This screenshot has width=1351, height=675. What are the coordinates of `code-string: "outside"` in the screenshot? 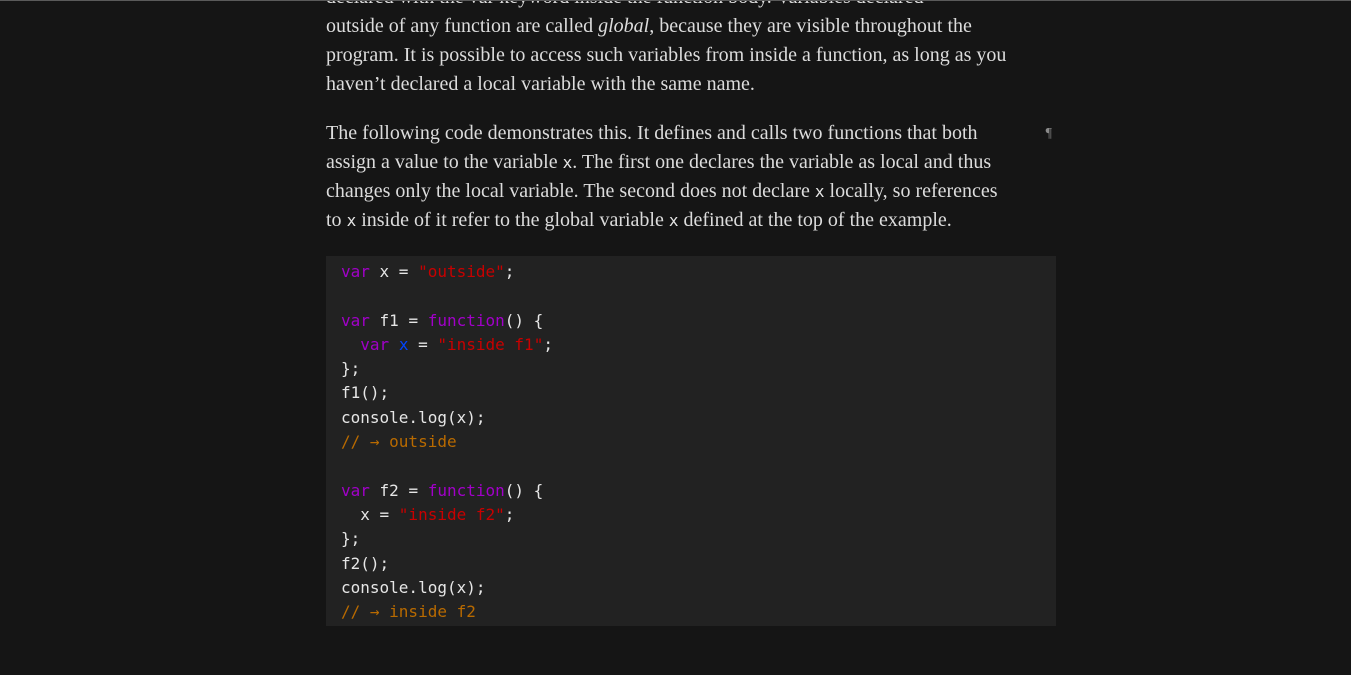 It's located at (461, 271).